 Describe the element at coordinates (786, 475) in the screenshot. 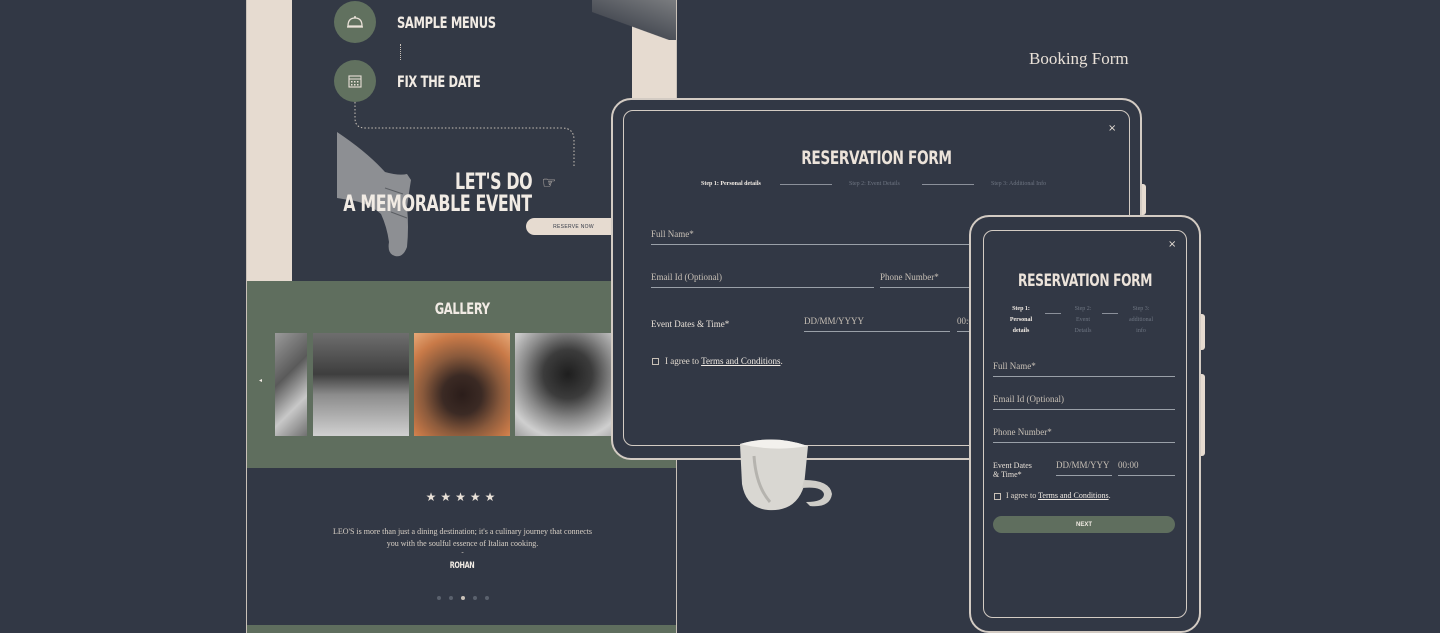

I see `coffee-cup-image` at that location.